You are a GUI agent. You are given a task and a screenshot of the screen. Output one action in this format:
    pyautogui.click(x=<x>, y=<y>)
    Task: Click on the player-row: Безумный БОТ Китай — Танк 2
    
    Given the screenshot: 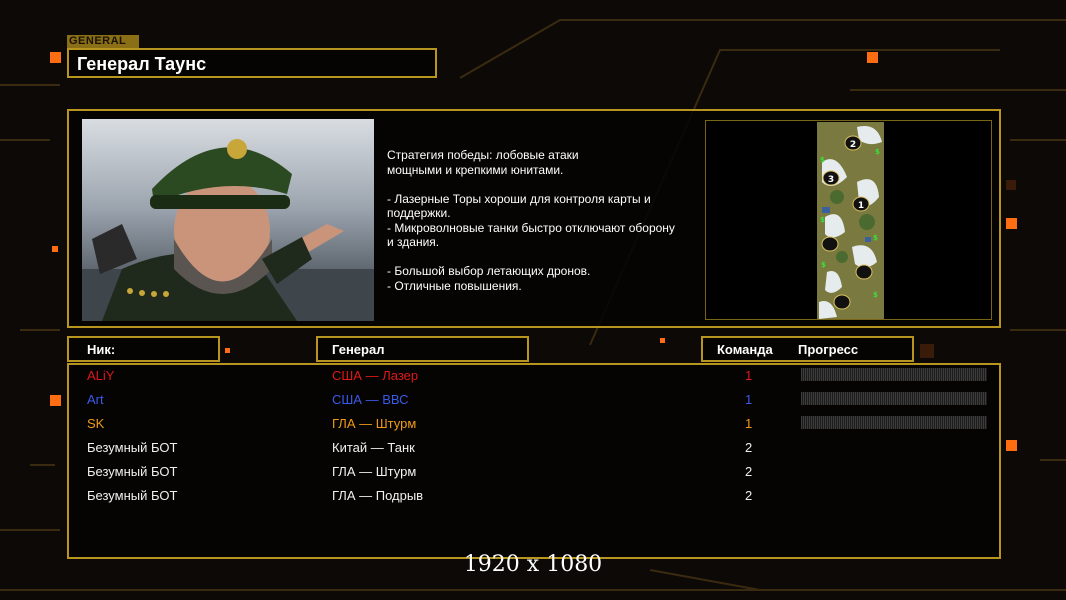 What is the action you would take?
    pyautogui.click(x=534, y=449)
    